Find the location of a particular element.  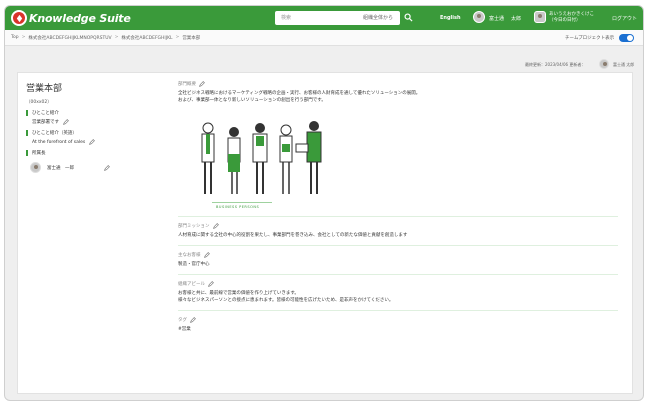

intro-text: 営業部署です is located at coordinates (45, 122).